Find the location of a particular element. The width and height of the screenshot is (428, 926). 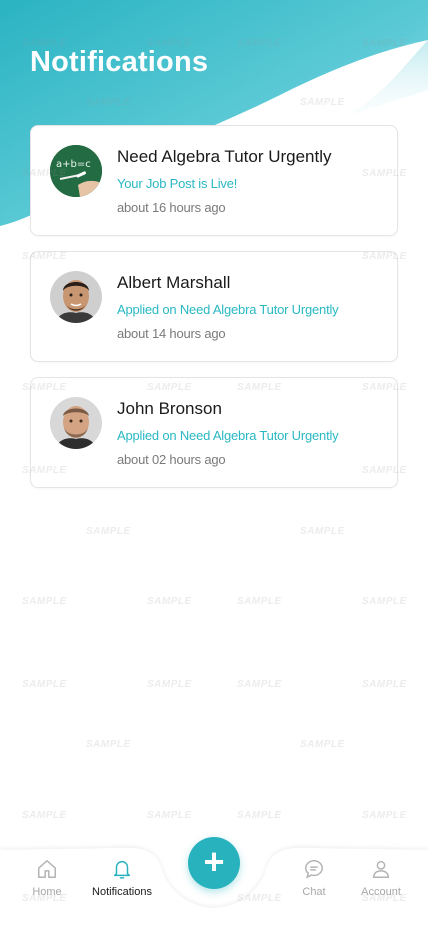

nav-home: Home is located at coordinates (47, 878).